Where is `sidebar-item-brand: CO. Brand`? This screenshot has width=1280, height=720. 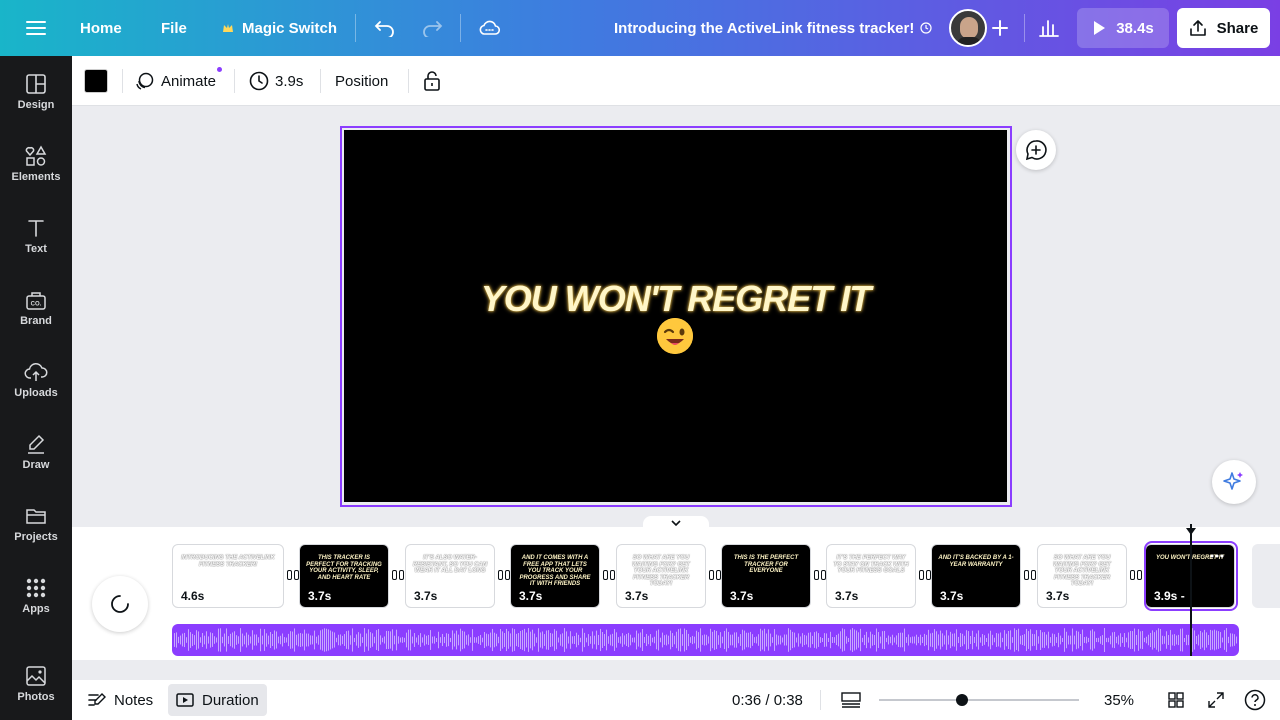 sidebar-item-brand: CO. Brand is located at coordinates (36, 308).